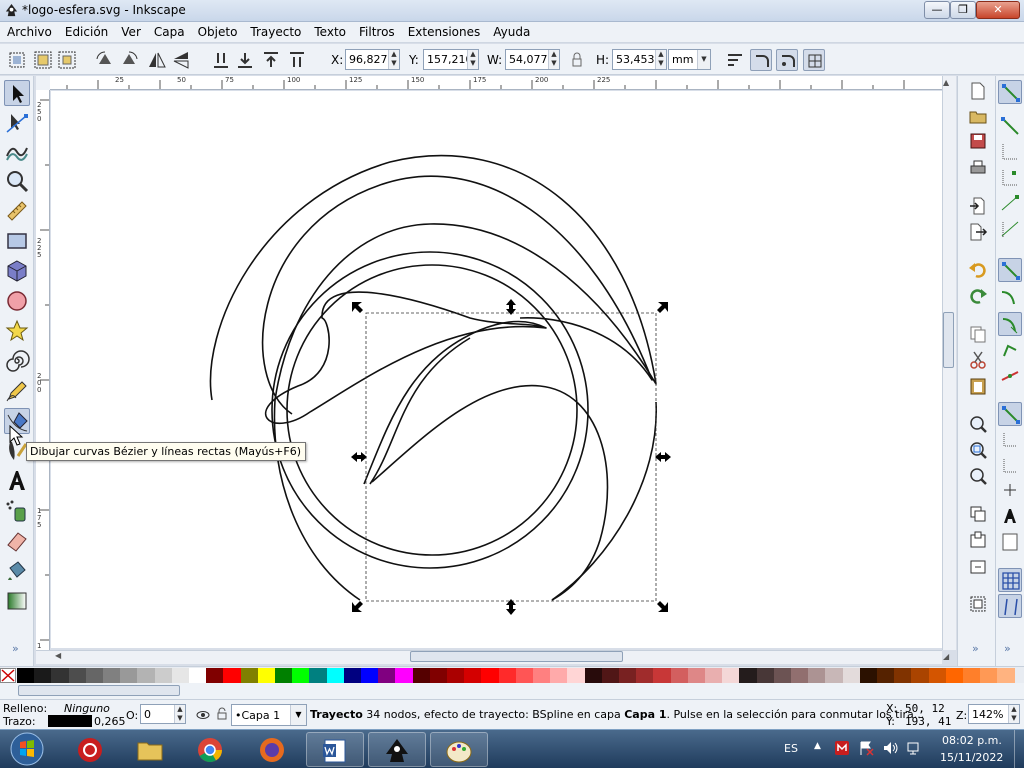 Image resolution: width=1024 pixels, height=768 pixels. I want to click on new-document-icon, so click(978, 91).